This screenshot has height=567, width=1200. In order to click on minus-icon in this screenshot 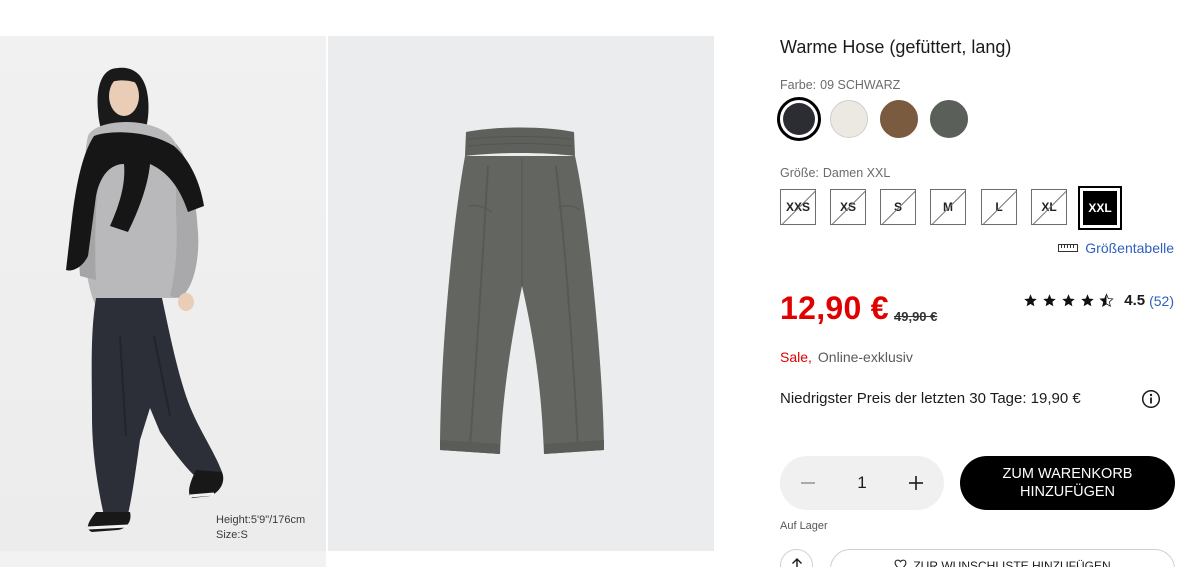, I will do `click(808, 483)`.